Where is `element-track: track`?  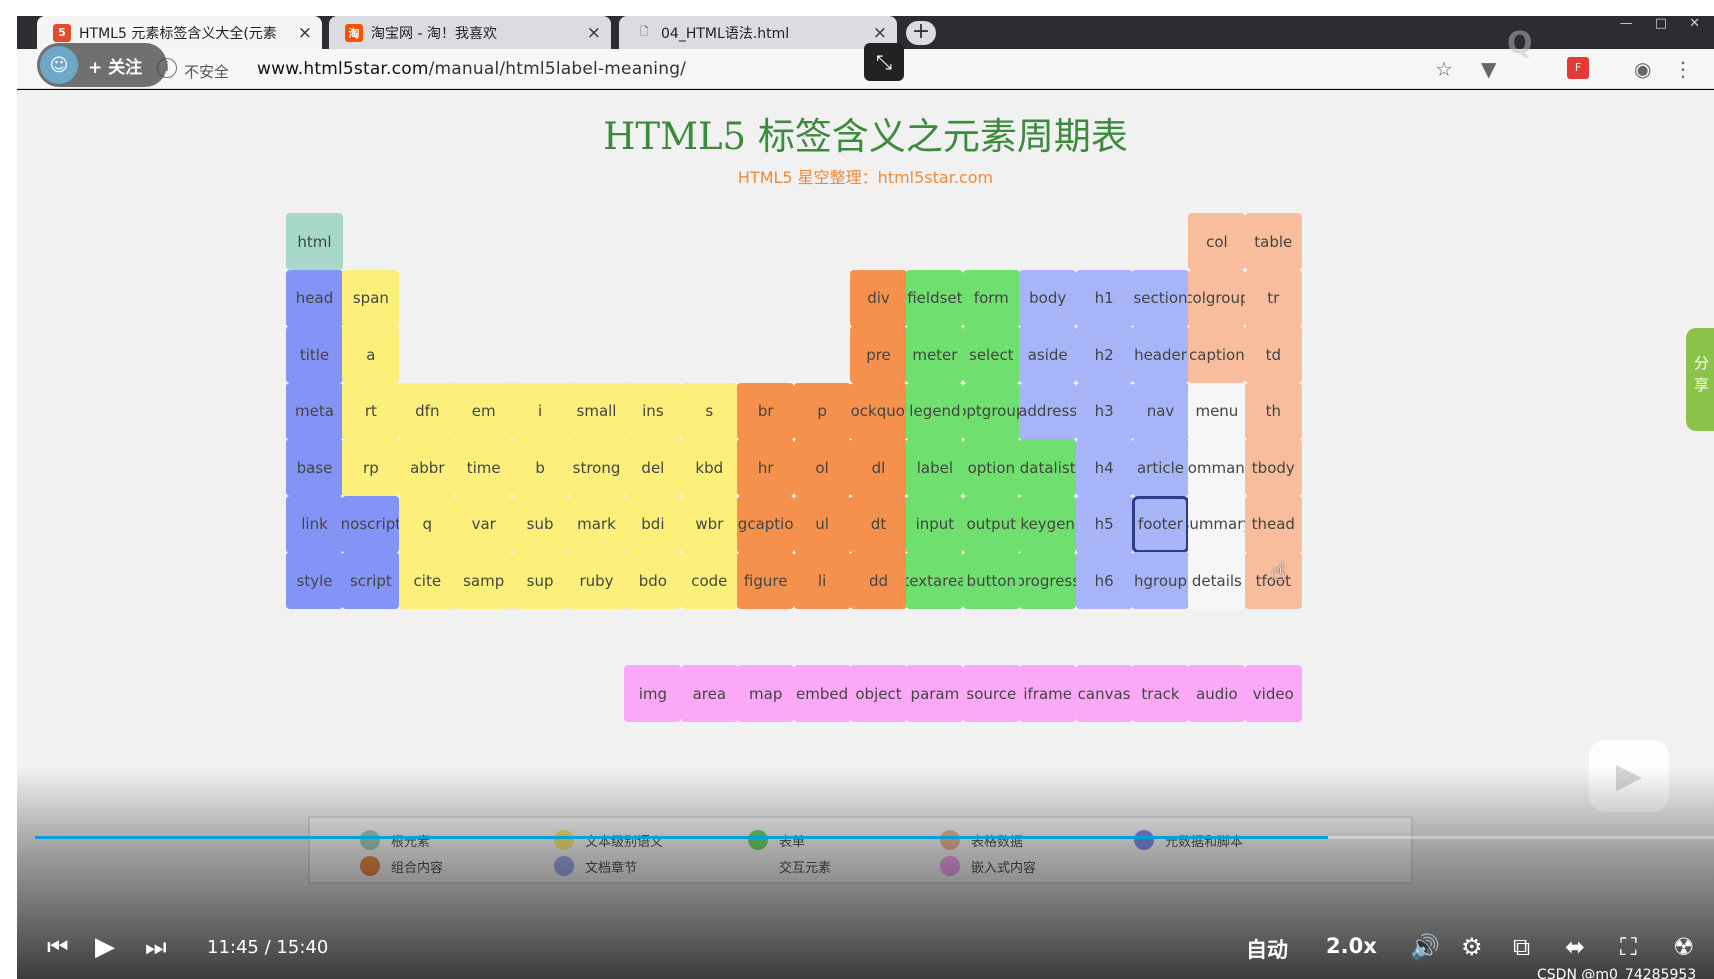 element-track: track is located at coordinates (1160, 693).